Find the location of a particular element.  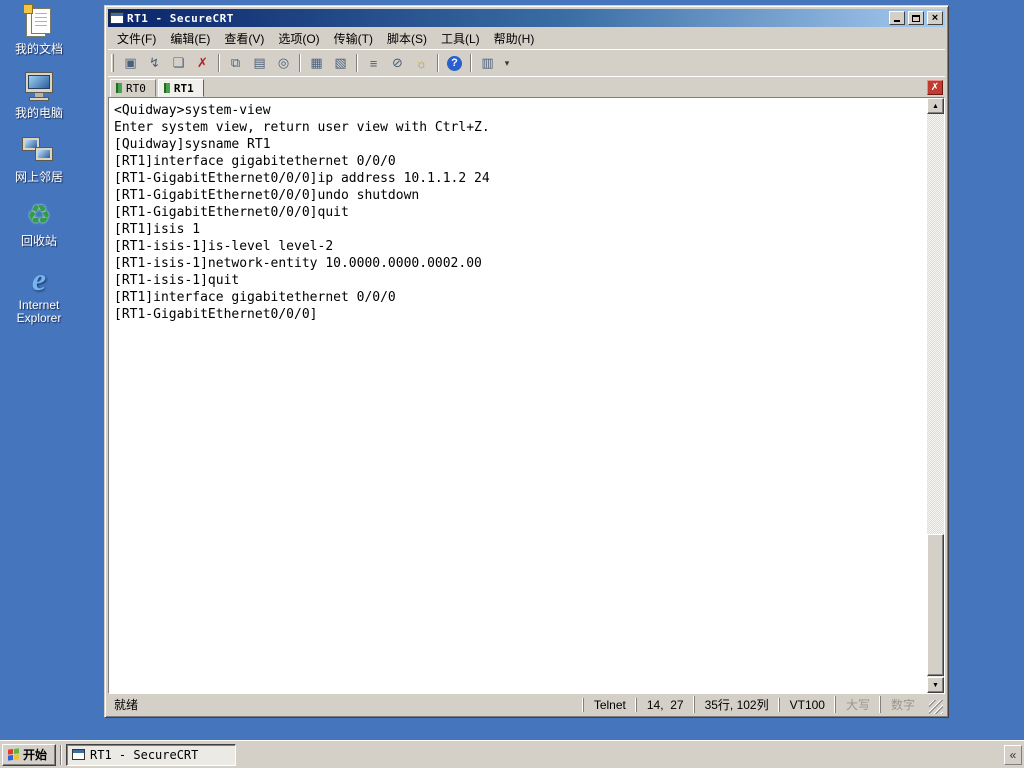

chevron-left-icon: « is located at coordinates (1013, 754).